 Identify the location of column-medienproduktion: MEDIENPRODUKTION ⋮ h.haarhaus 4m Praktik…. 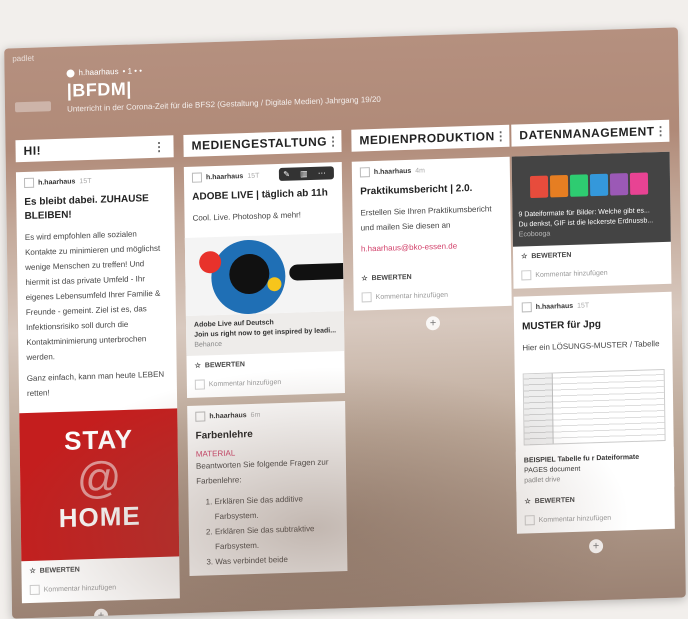
(431, 230).